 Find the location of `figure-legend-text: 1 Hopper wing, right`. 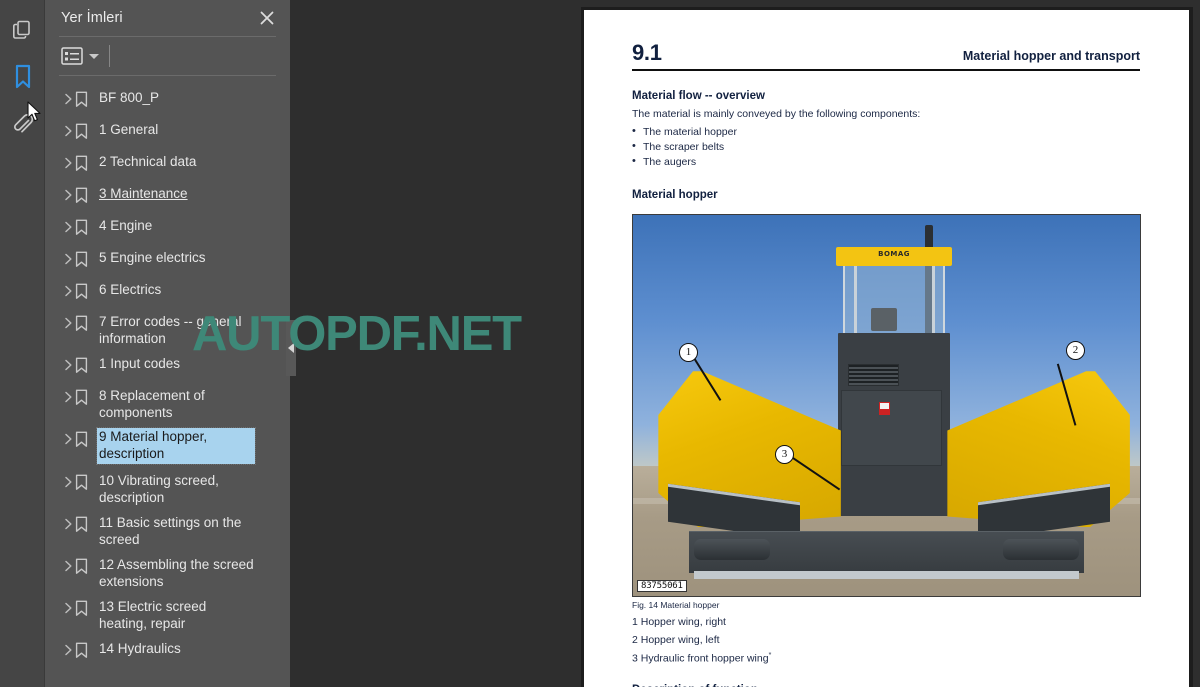

figure-legend-text: 1 Hopper wing, right is located at coordinates (679, 622).